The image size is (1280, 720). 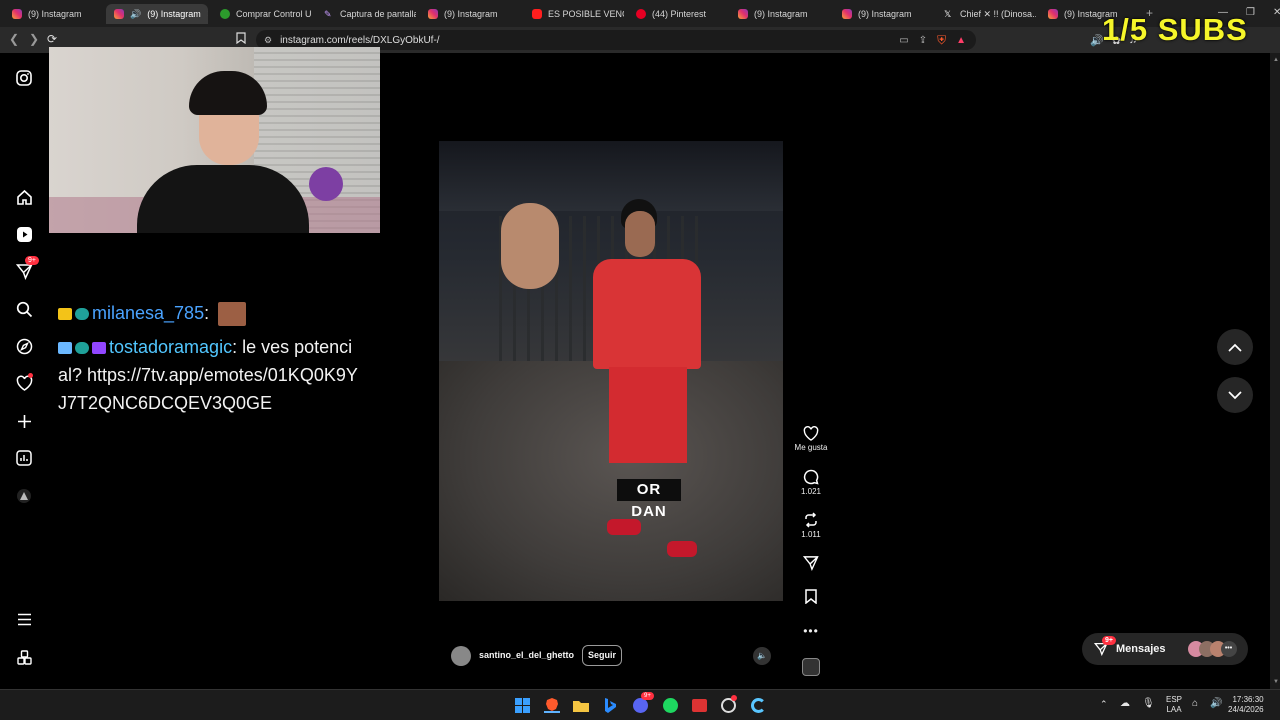 I want to click on emote-image, so click(x=232, y=314).